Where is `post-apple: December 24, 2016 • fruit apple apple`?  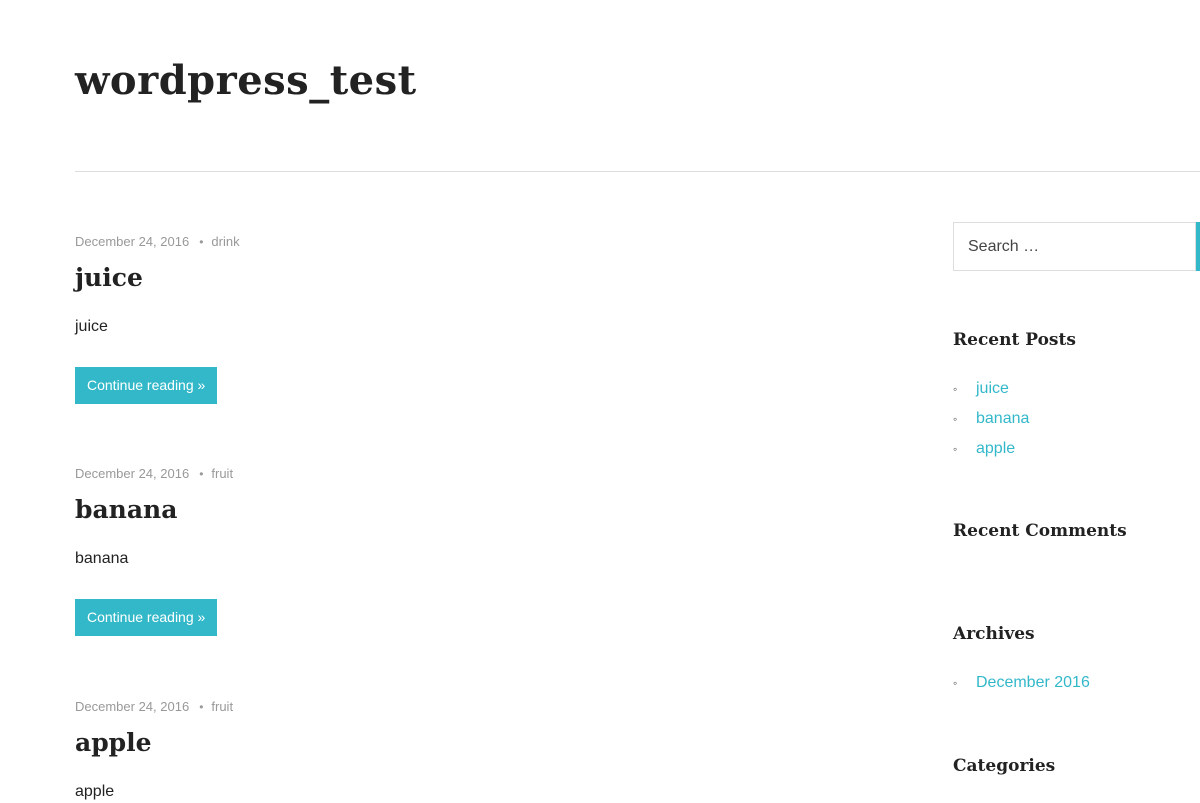 post-apple: December 24, 2016 • fruit apple apple is located at coordinates (475, 743).